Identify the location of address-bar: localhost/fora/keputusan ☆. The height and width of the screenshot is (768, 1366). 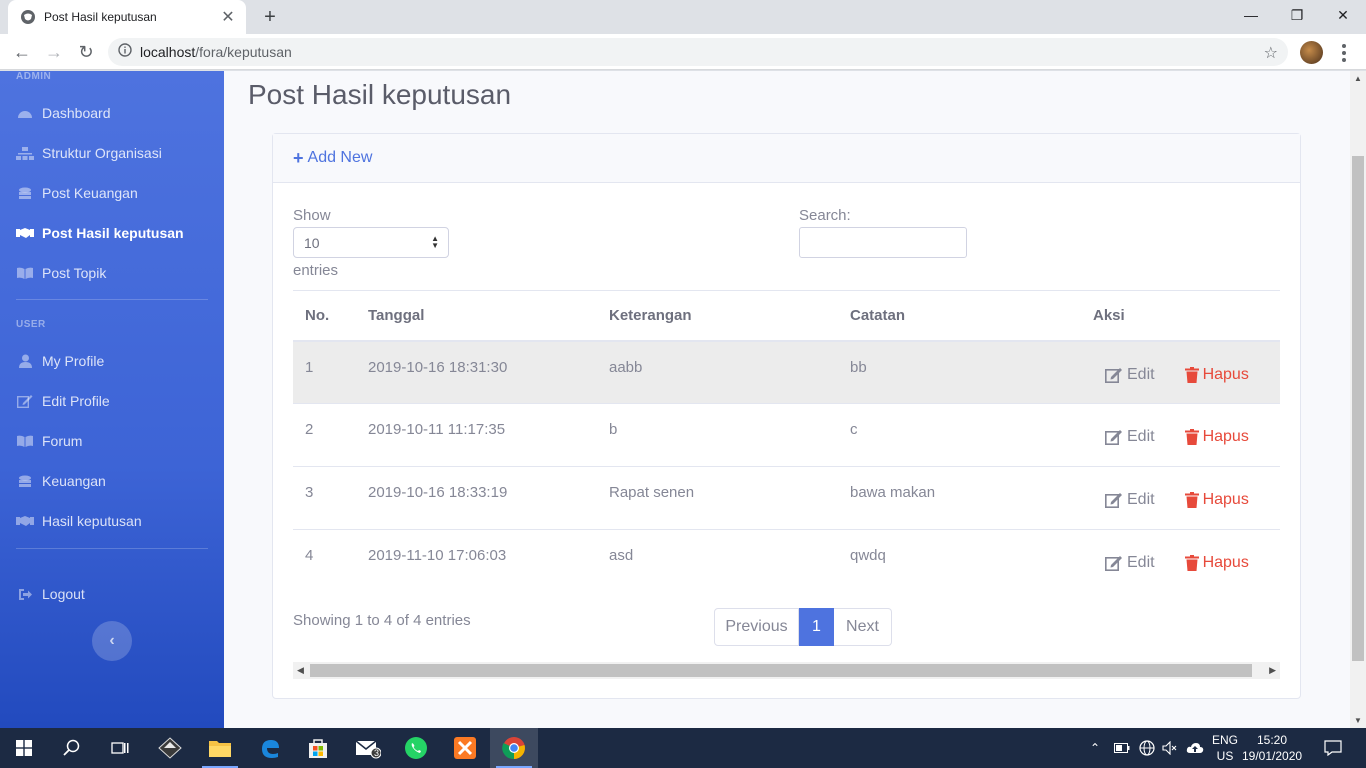
(698, 52).